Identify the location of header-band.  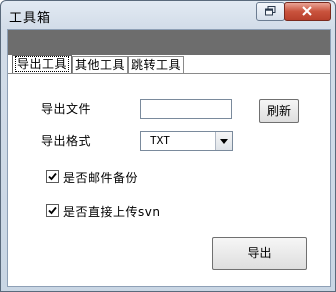
(169, 42).